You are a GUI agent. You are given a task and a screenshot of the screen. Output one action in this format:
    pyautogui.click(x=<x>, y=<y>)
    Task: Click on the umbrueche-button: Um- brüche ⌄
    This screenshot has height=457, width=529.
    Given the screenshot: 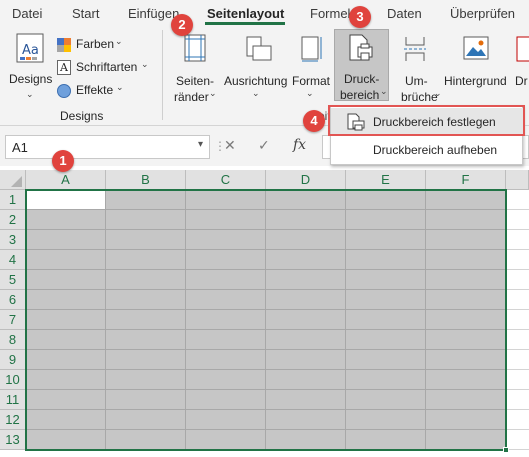 What is the action you would take?
    pyautogui.click(x=417, y=67)
    